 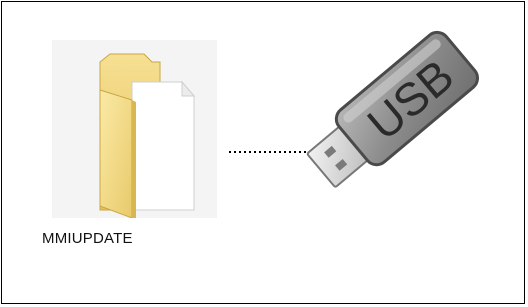 What do you see at coordinates (163, 145) in the screenshot?
I see `document-icon` at bounding box center [163, 145].